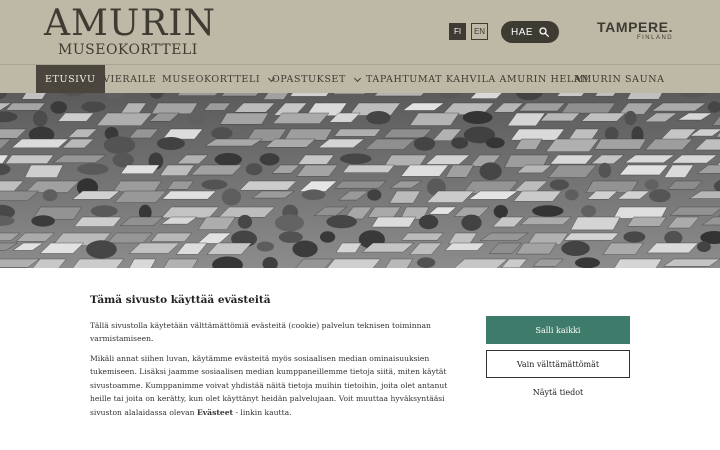 The image size is (720, 450). I want to click on nav-label: OPASTUKSET, so click(309, 79).